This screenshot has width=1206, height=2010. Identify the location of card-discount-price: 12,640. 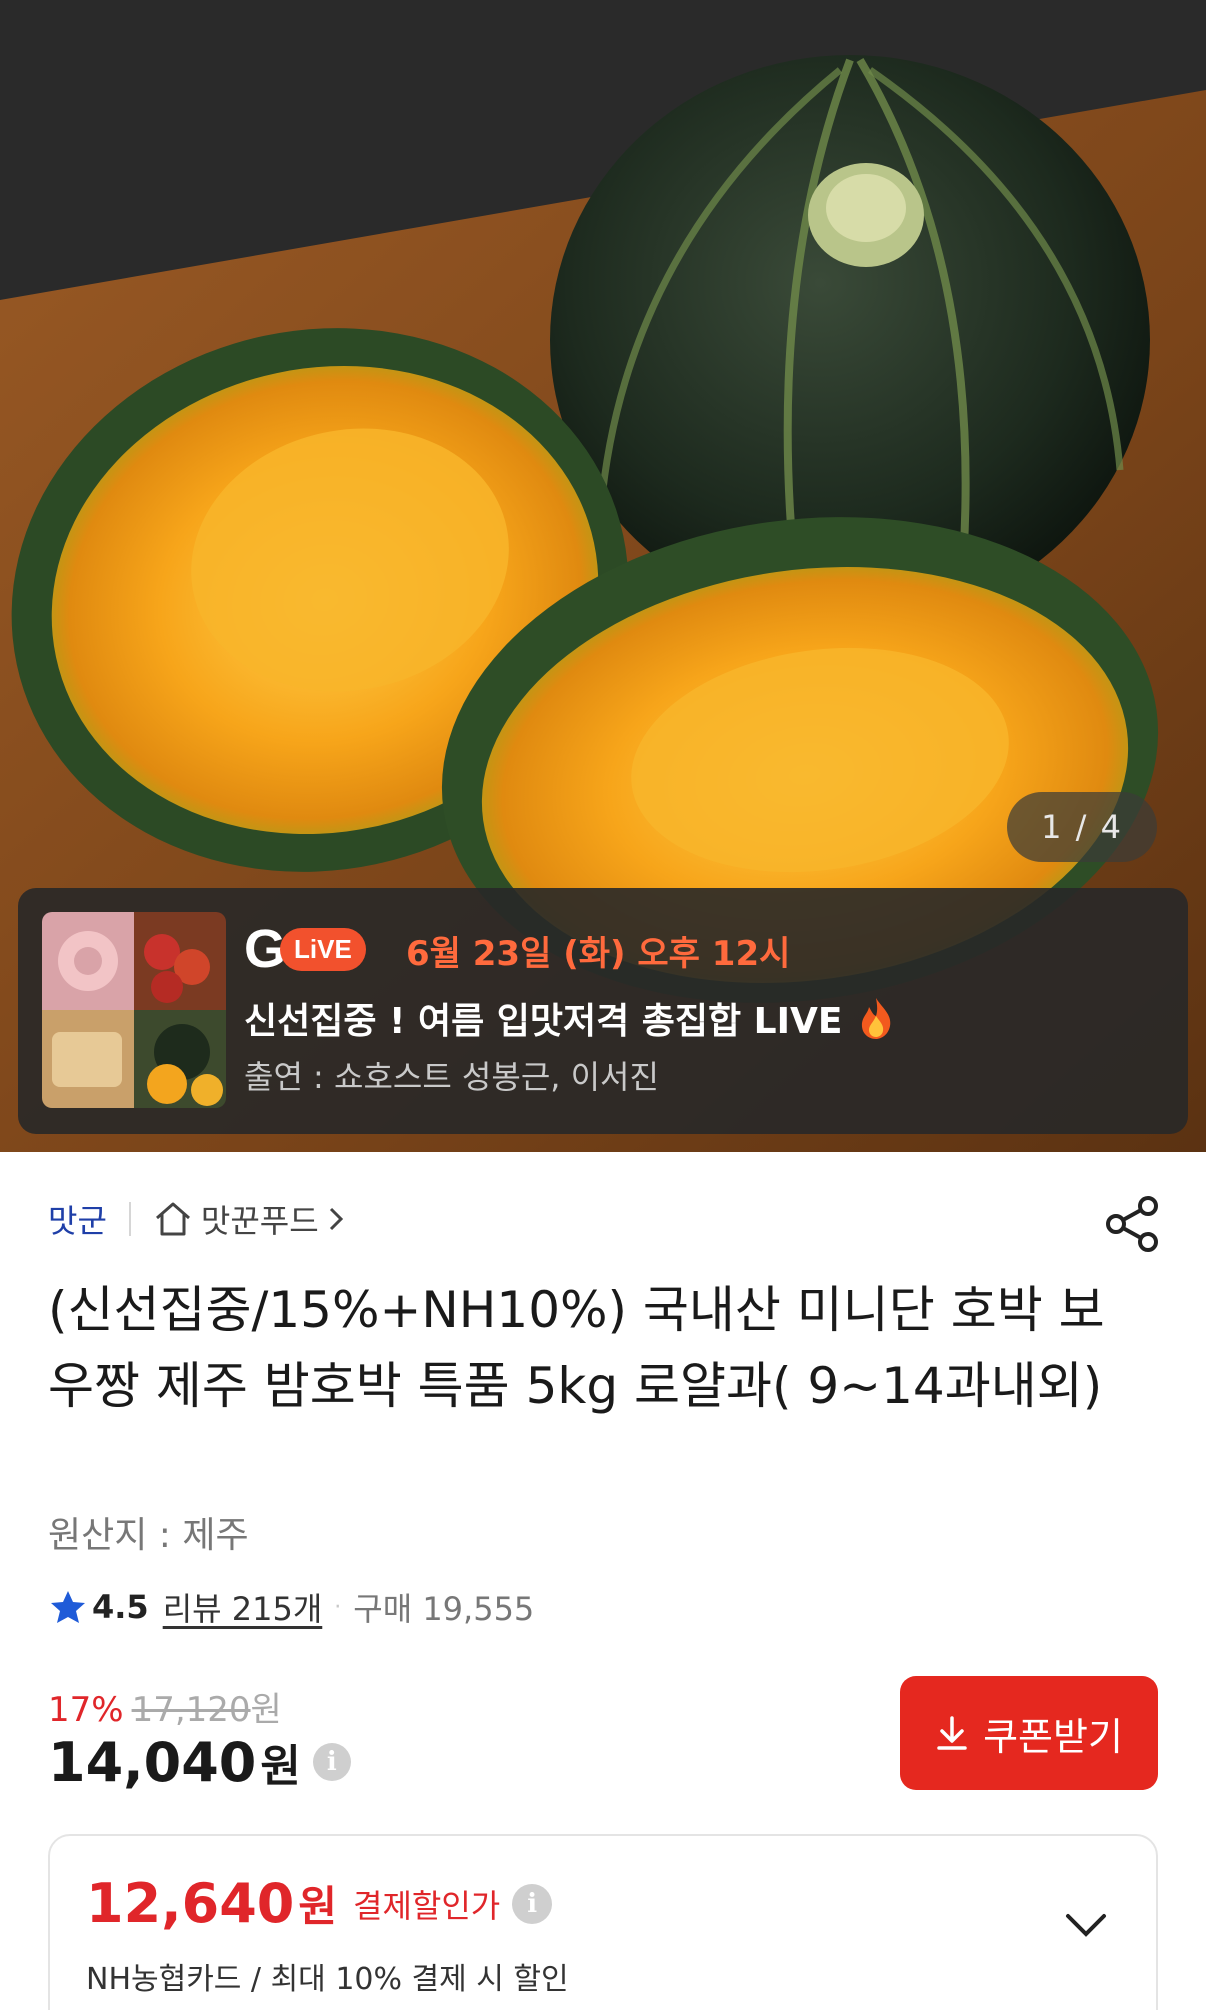
(190, 1903).